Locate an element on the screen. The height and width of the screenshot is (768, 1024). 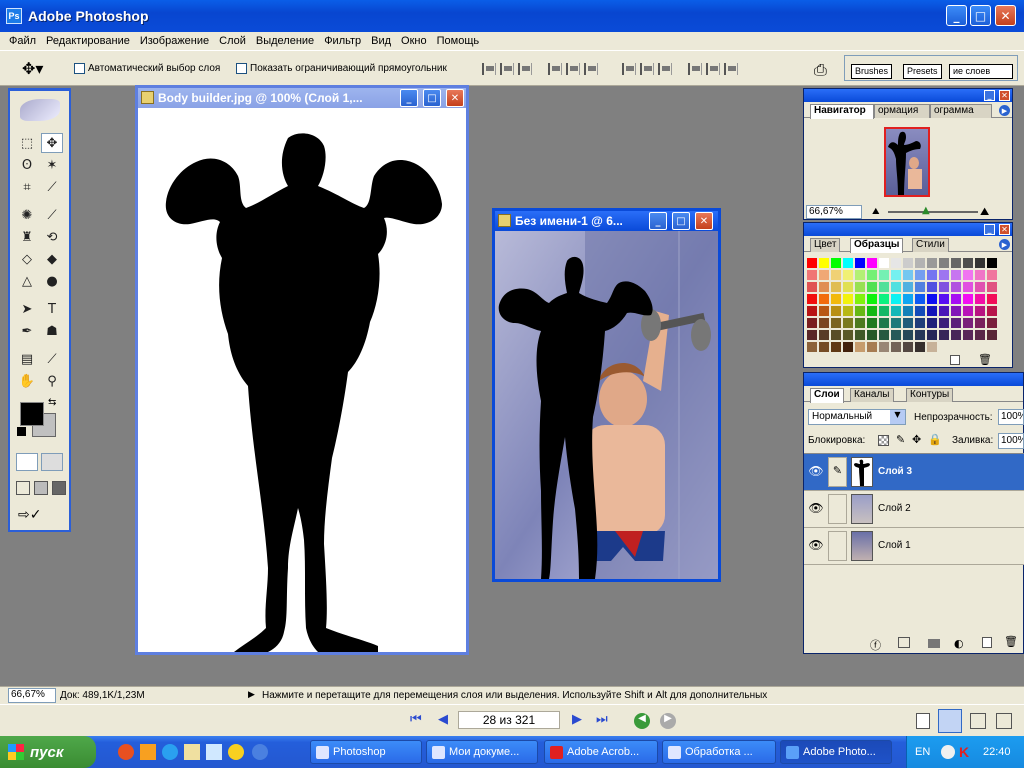
palette-title-bar: _ ✕ is located at coordinates (908, 229).